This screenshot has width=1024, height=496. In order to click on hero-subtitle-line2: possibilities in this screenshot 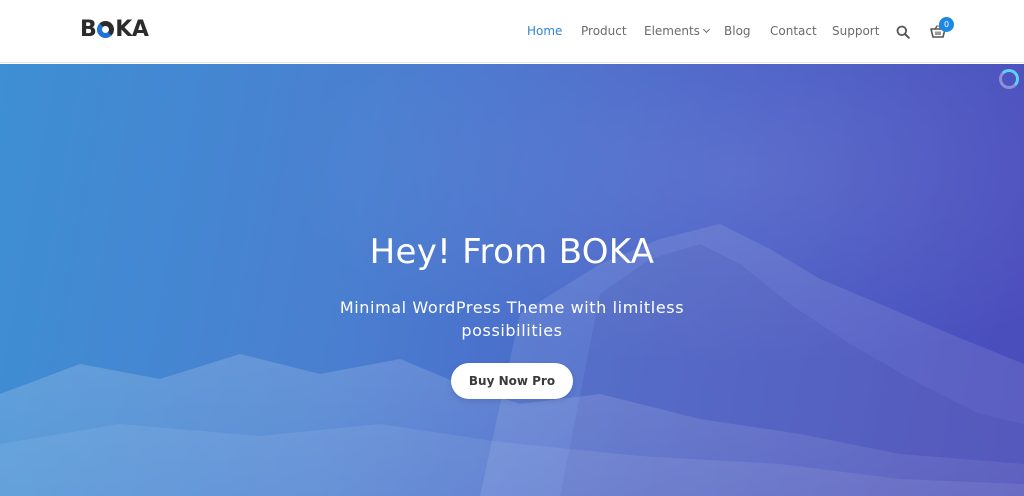, I will do `click(512, 330)`.